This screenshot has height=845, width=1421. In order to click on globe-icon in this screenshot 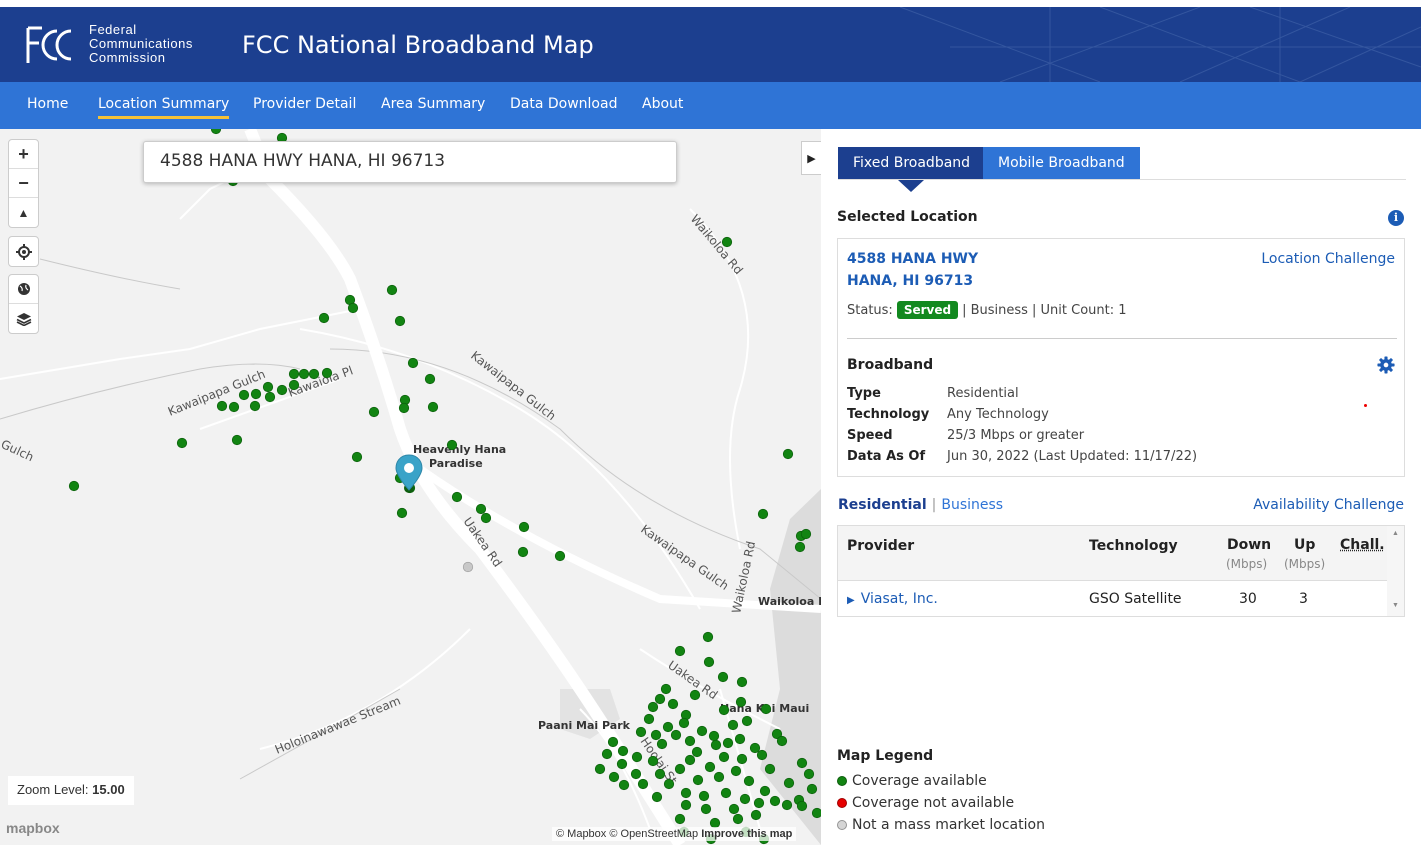, I will do `click(23, 289)`.